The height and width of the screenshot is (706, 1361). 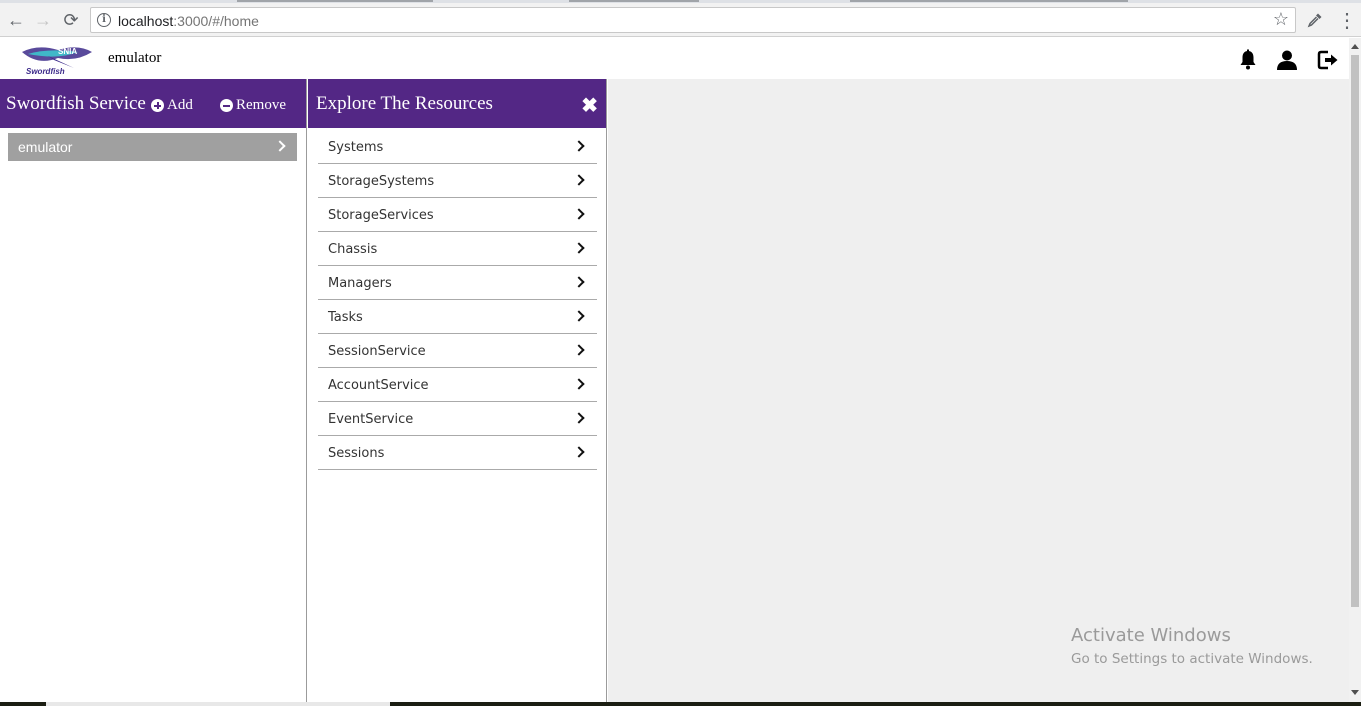 I want to click on resource-item-storageservices: StorageServices, so click(x=457, y=215).